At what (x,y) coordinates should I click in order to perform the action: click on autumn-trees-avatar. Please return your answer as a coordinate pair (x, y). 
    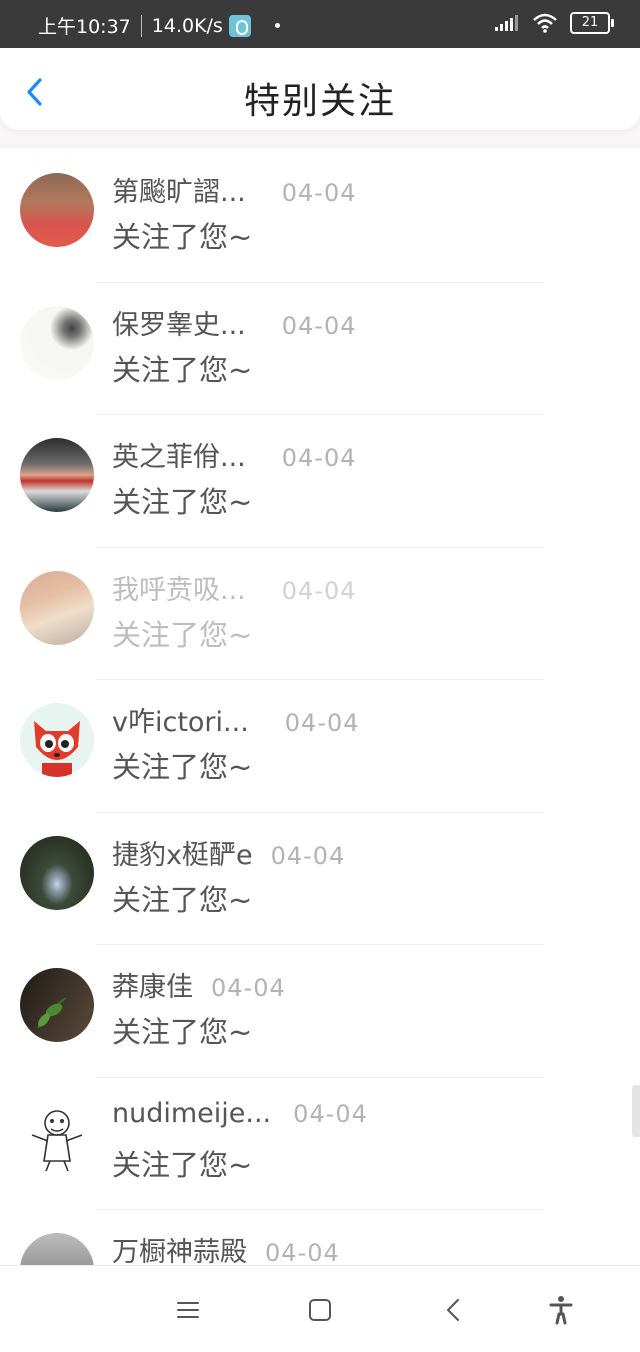
    Looking at the image, I should click on (57, 210).